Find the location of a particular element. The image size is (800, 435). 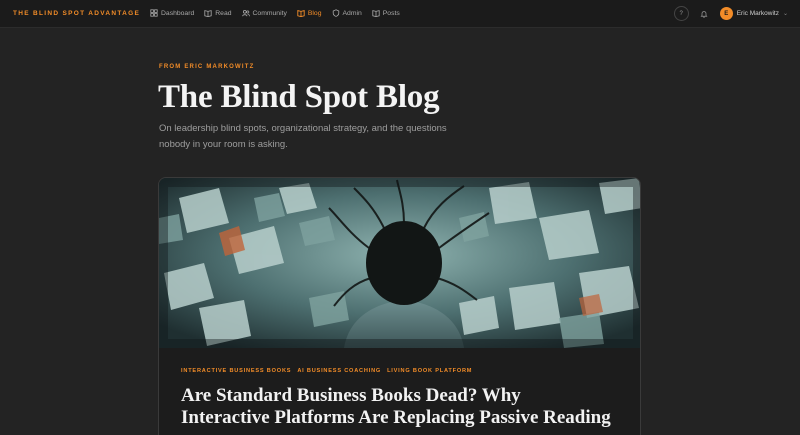

book-open-icon is located at coordinates (301, 13).